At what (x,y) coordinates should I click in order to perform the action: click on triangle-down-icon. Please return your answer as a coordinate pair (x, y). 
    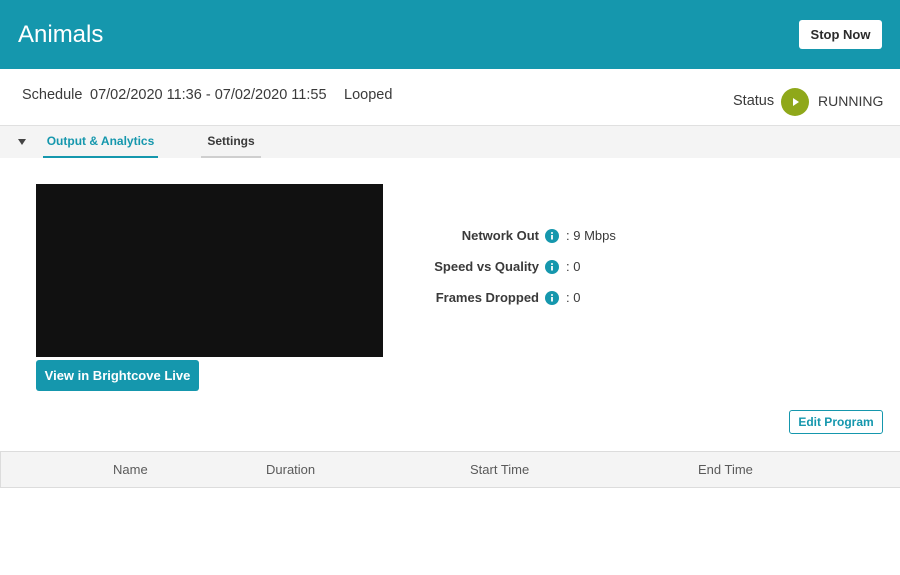
    Looking at the image, I should click on (22, 141).